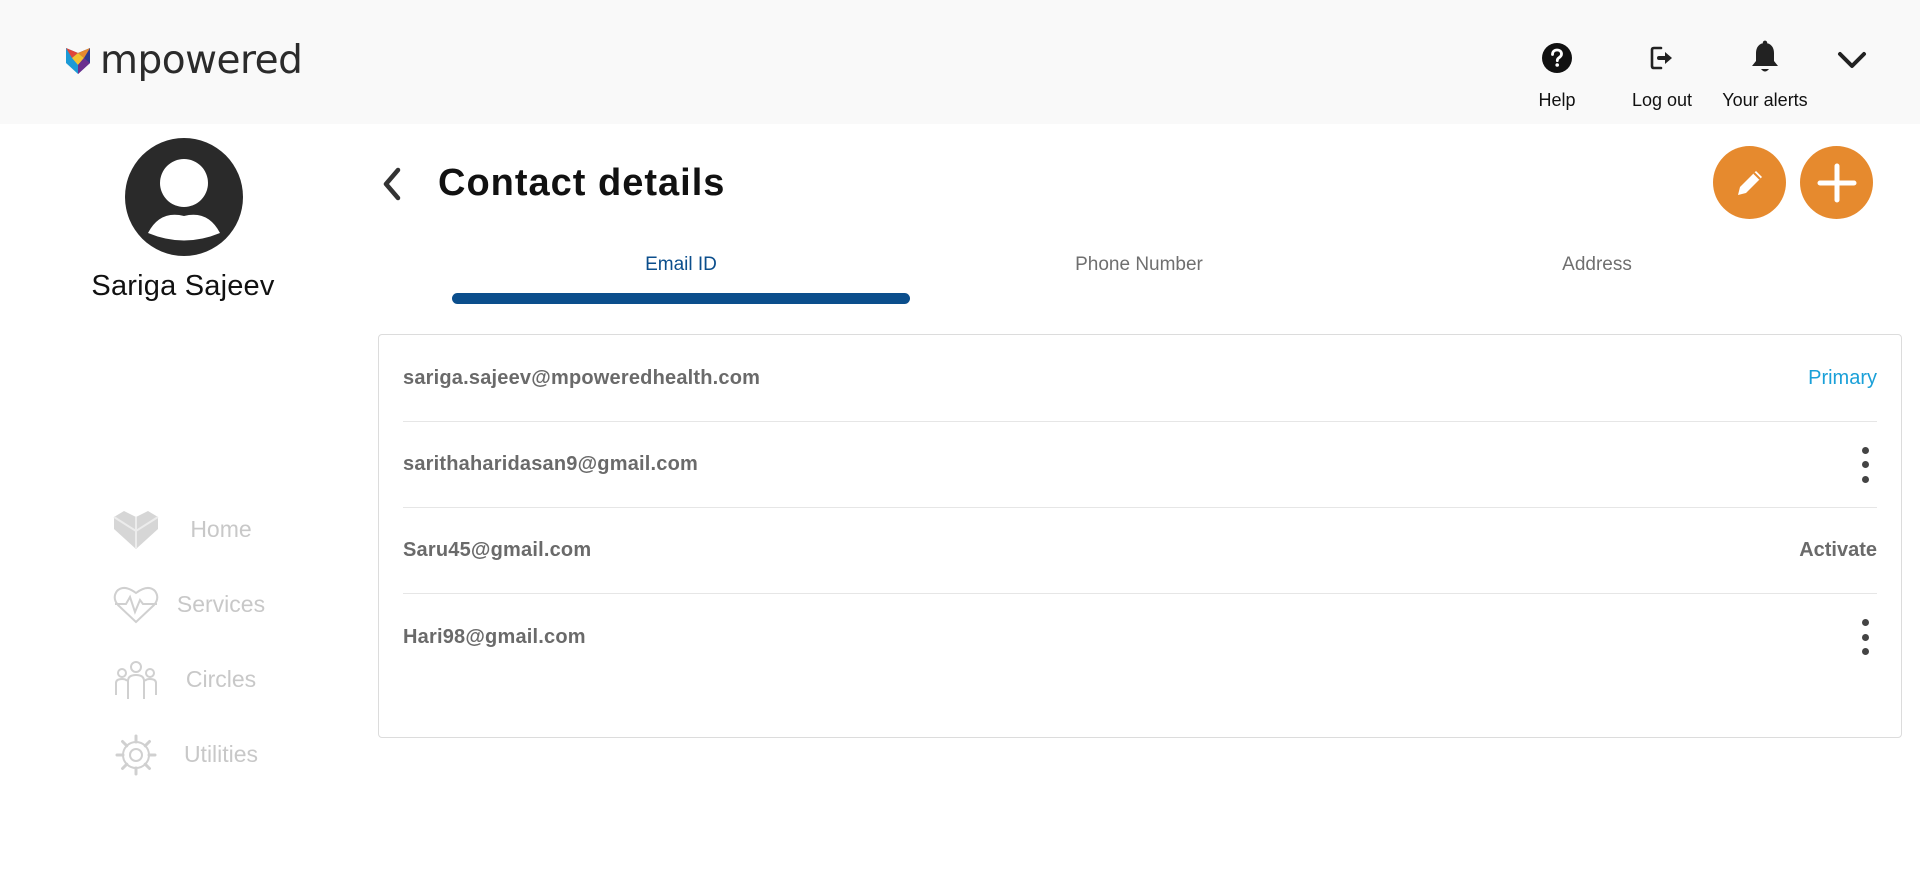 The height and width of the screenshot is (892, 1920). What do you see at coordinates (1662, 100) in the screenshot?
I see `logout-label: Log out` at bounding box center [1662, 100].